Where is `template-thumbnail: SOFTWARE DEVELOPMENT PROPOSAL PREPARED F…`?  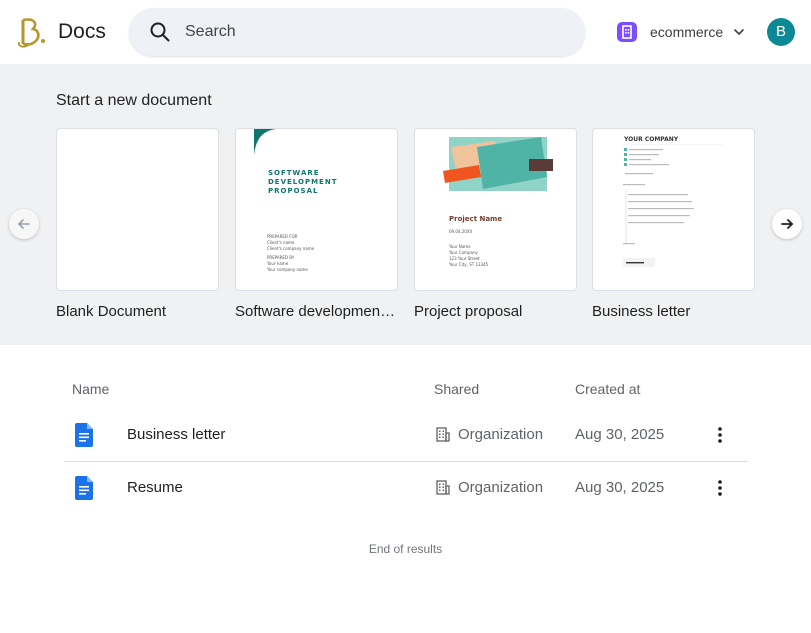 template-thumbnail: SOFTWARE DEVELOPMENT PROPOSAL PREPARED F… is located at coordinates (316, 209).